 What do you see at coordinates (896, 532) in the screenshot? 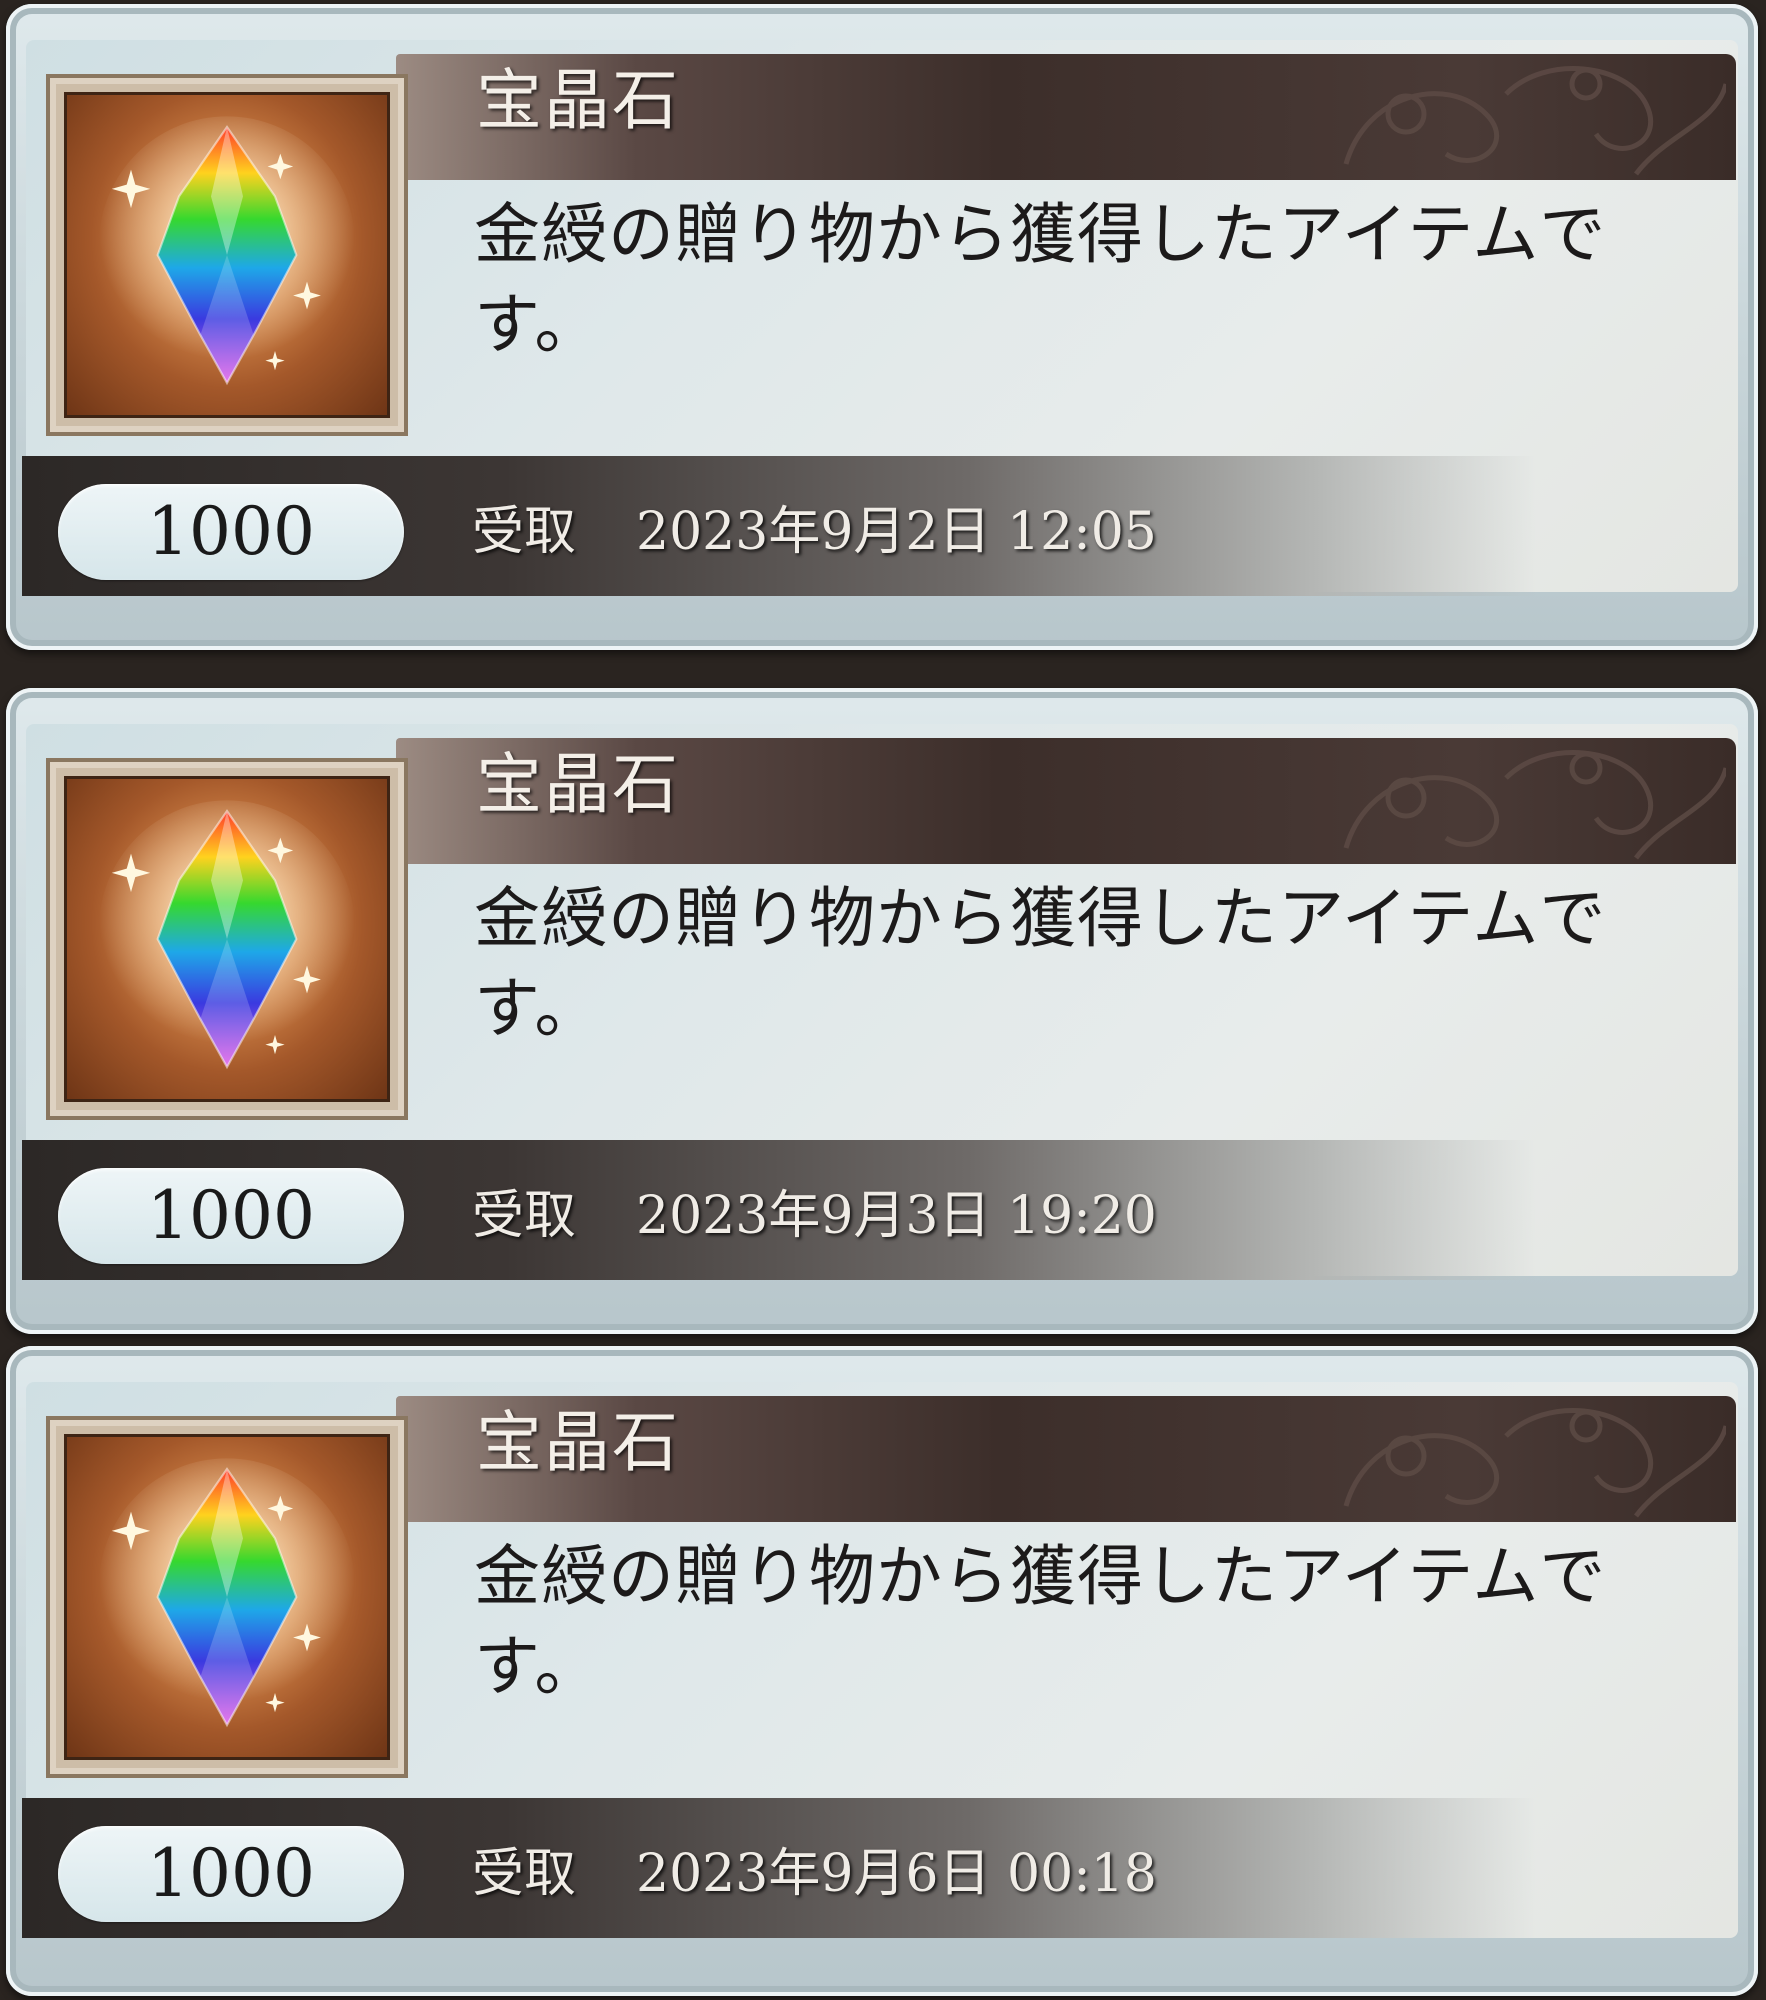
I see `received-date: 2023年9月2日 12:05` at bounding box center [896, 532].